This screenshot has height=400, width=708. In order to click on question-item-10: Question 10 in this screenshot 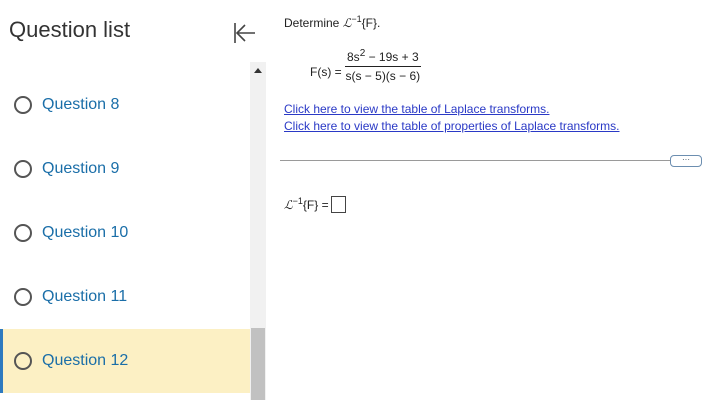, I will do `click(125, 233)`.